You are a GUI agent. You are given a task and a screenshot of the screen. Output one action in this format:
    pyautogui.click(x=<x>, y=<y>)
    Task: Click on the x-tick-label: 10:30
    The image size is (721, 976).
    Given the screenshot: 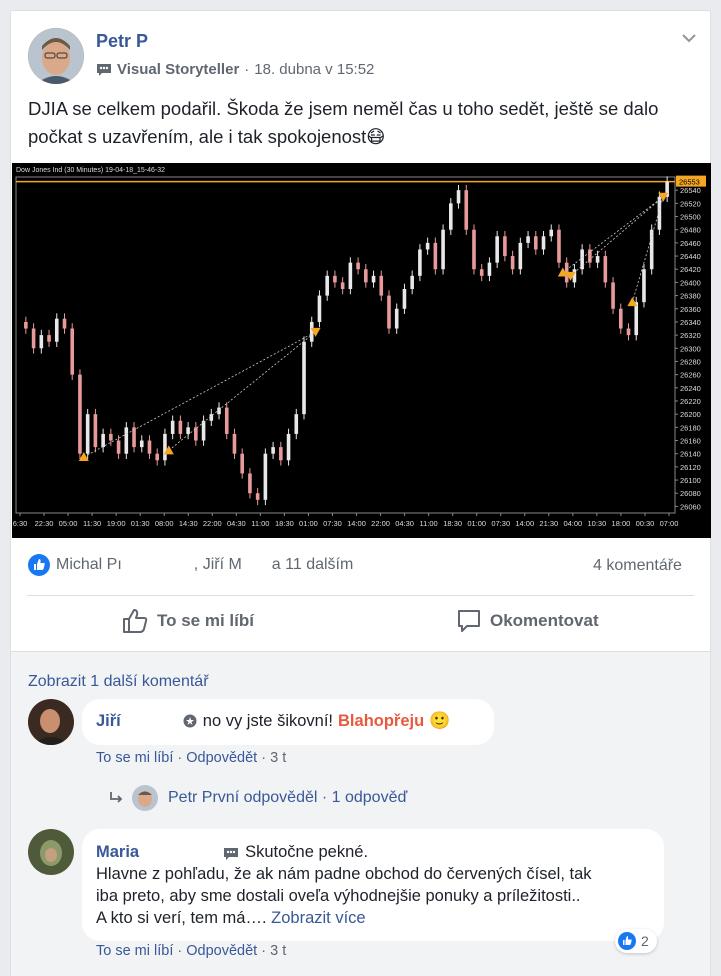 What is the action you would take?
    pyautogui.click(x=596, y=523)
    